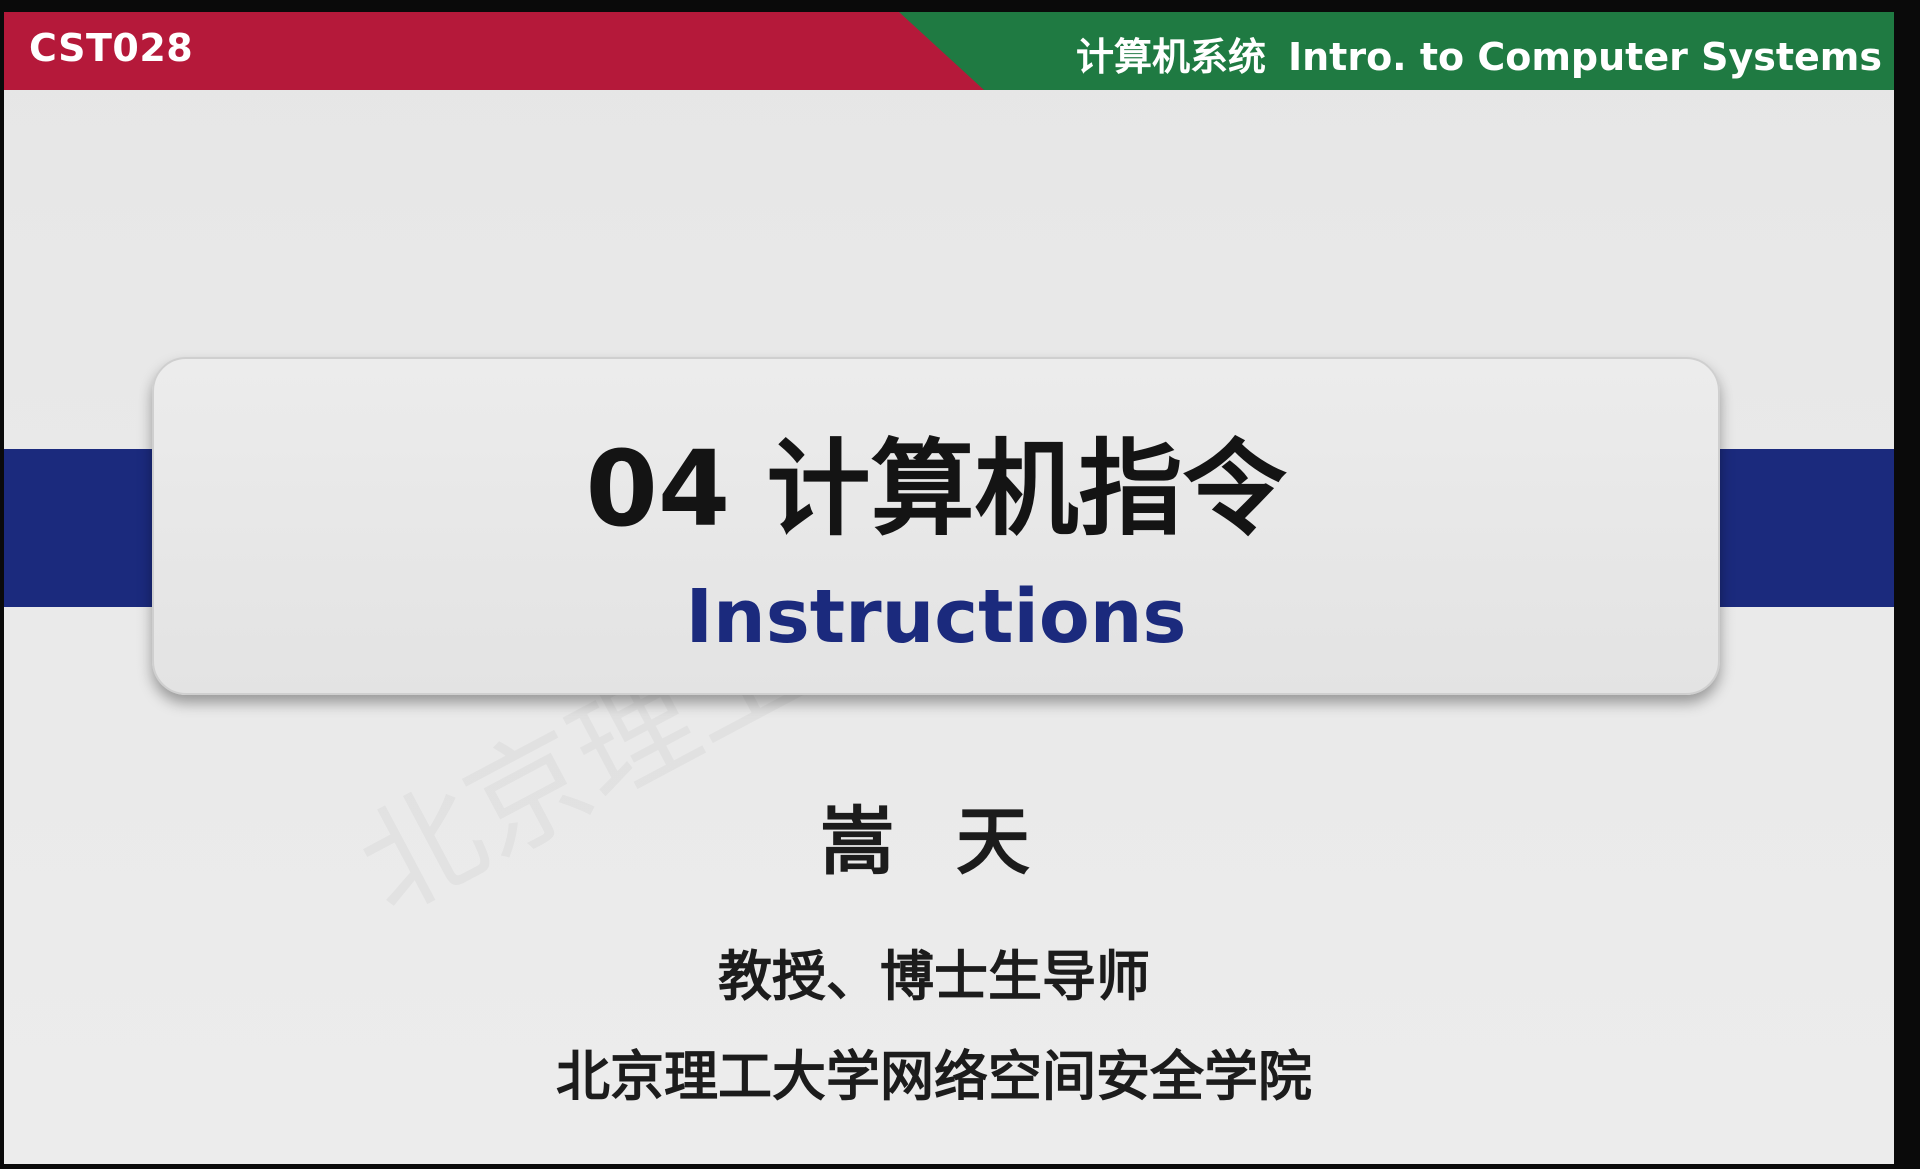 This screenshot has height=1169, width=1920. I want to click on presenter-name: 嵩 天, so click(934, 842).